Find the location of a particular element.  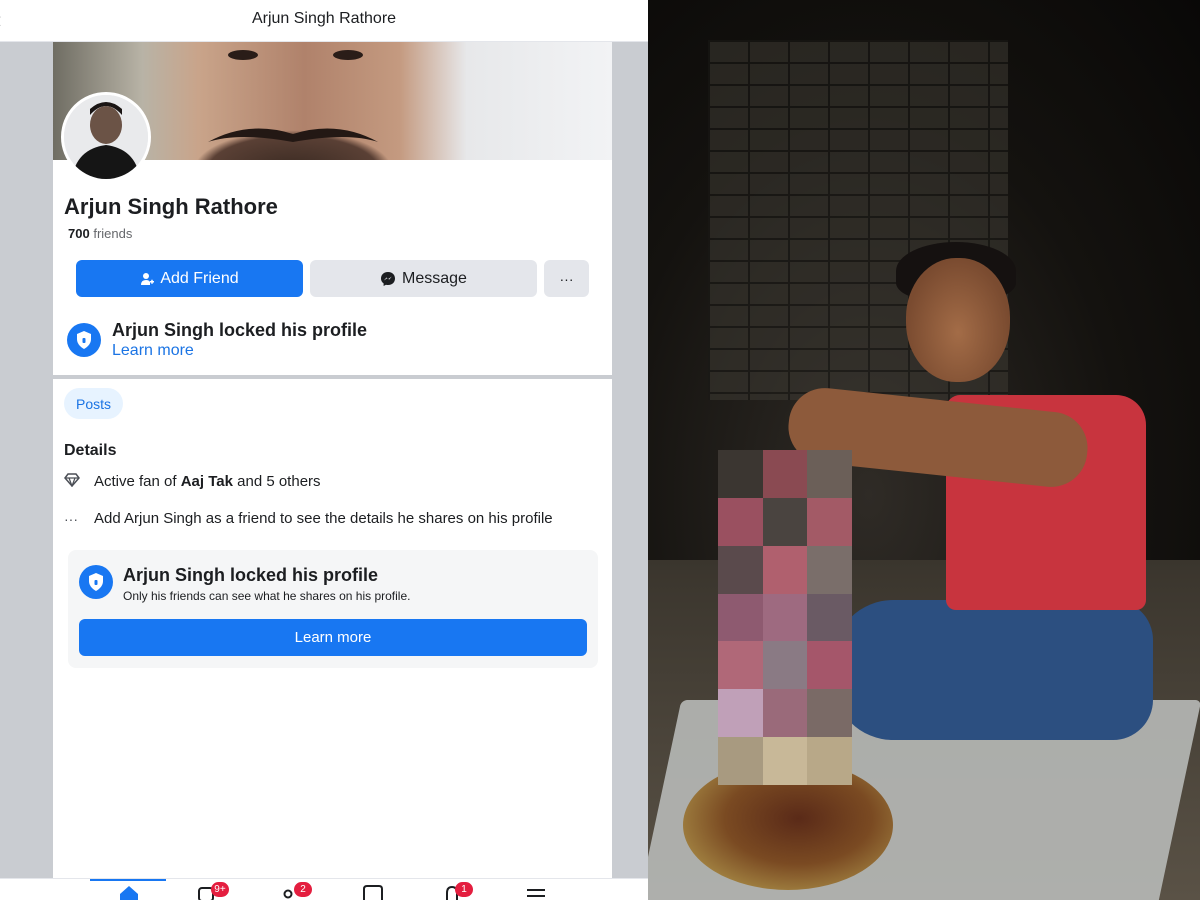

learn-more-button: Learn more is located at coordinates (333, 637).